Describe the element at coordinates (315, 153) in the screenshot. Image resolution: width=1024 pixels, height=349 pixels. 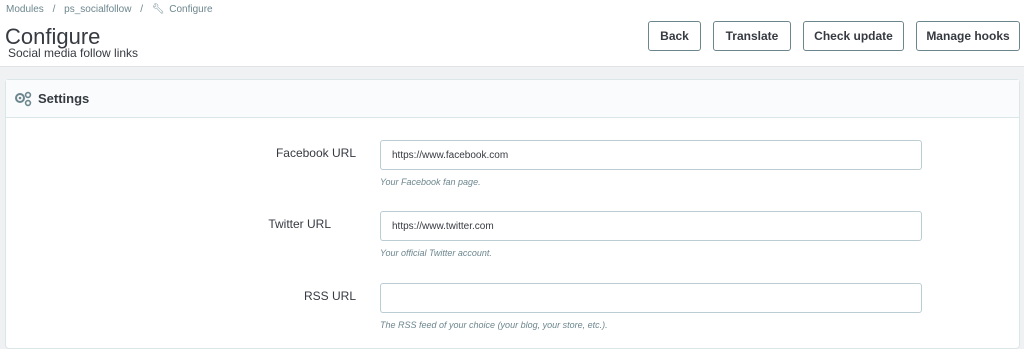
I see `facebook-url-label: Facebook URL` at that location.